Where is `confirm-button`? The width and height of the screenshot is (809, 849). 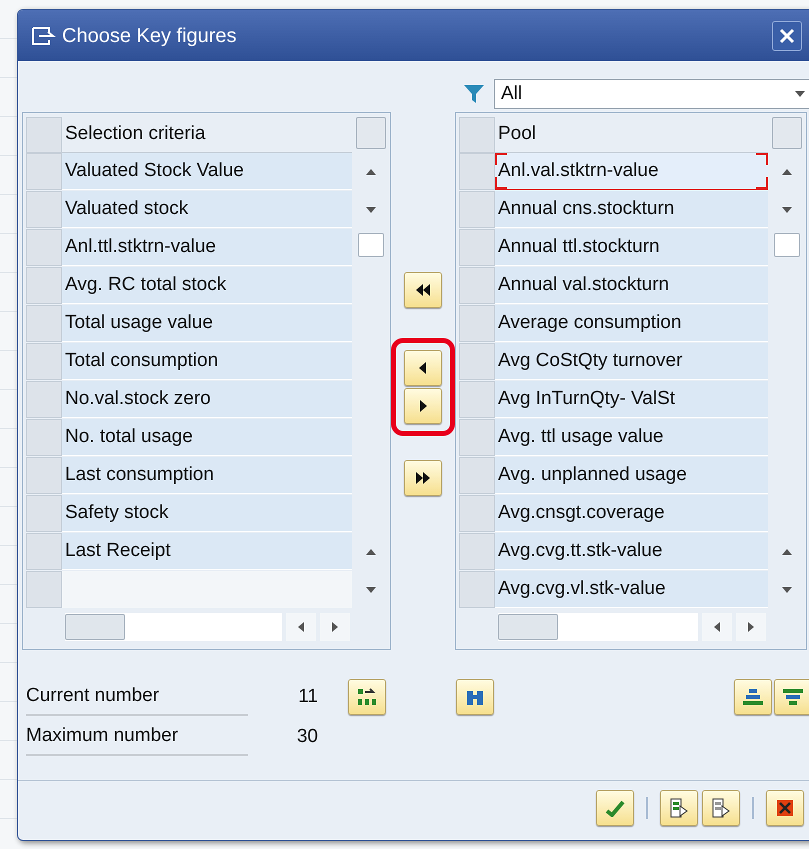
confirm-button is located at coordinates (615, 808).